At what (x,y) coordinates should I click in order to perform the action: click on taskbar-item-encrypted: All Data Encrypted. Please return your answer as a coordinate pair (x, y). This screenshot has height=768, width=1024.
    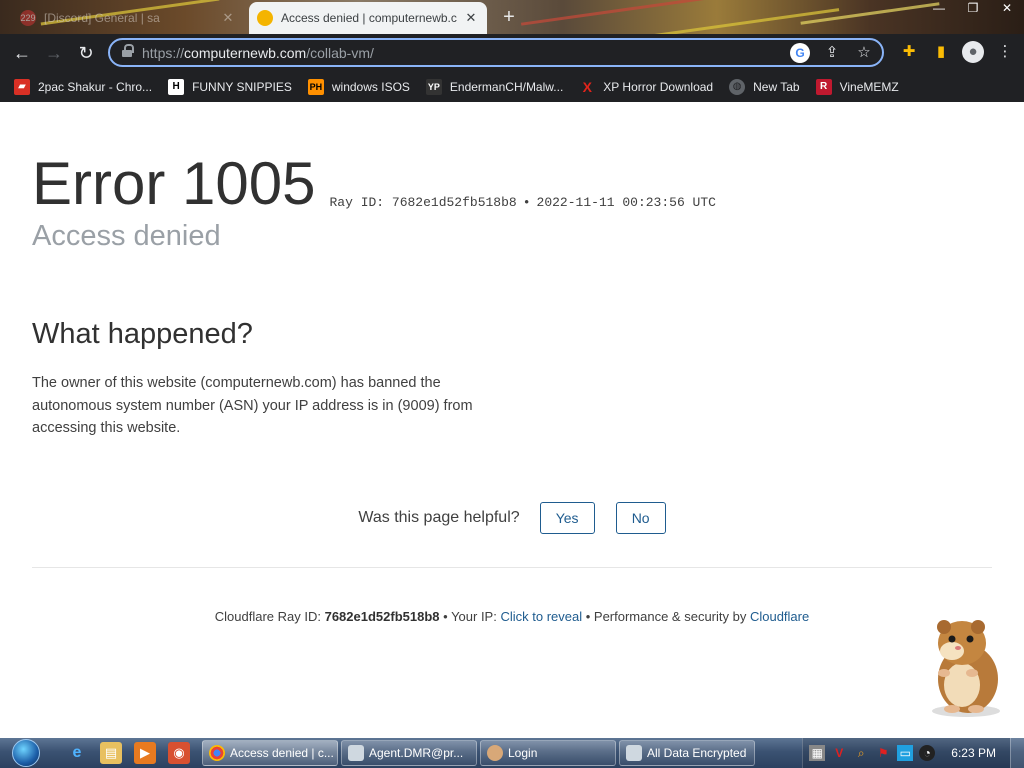
    Looking at the image, I should click on (687, 753).